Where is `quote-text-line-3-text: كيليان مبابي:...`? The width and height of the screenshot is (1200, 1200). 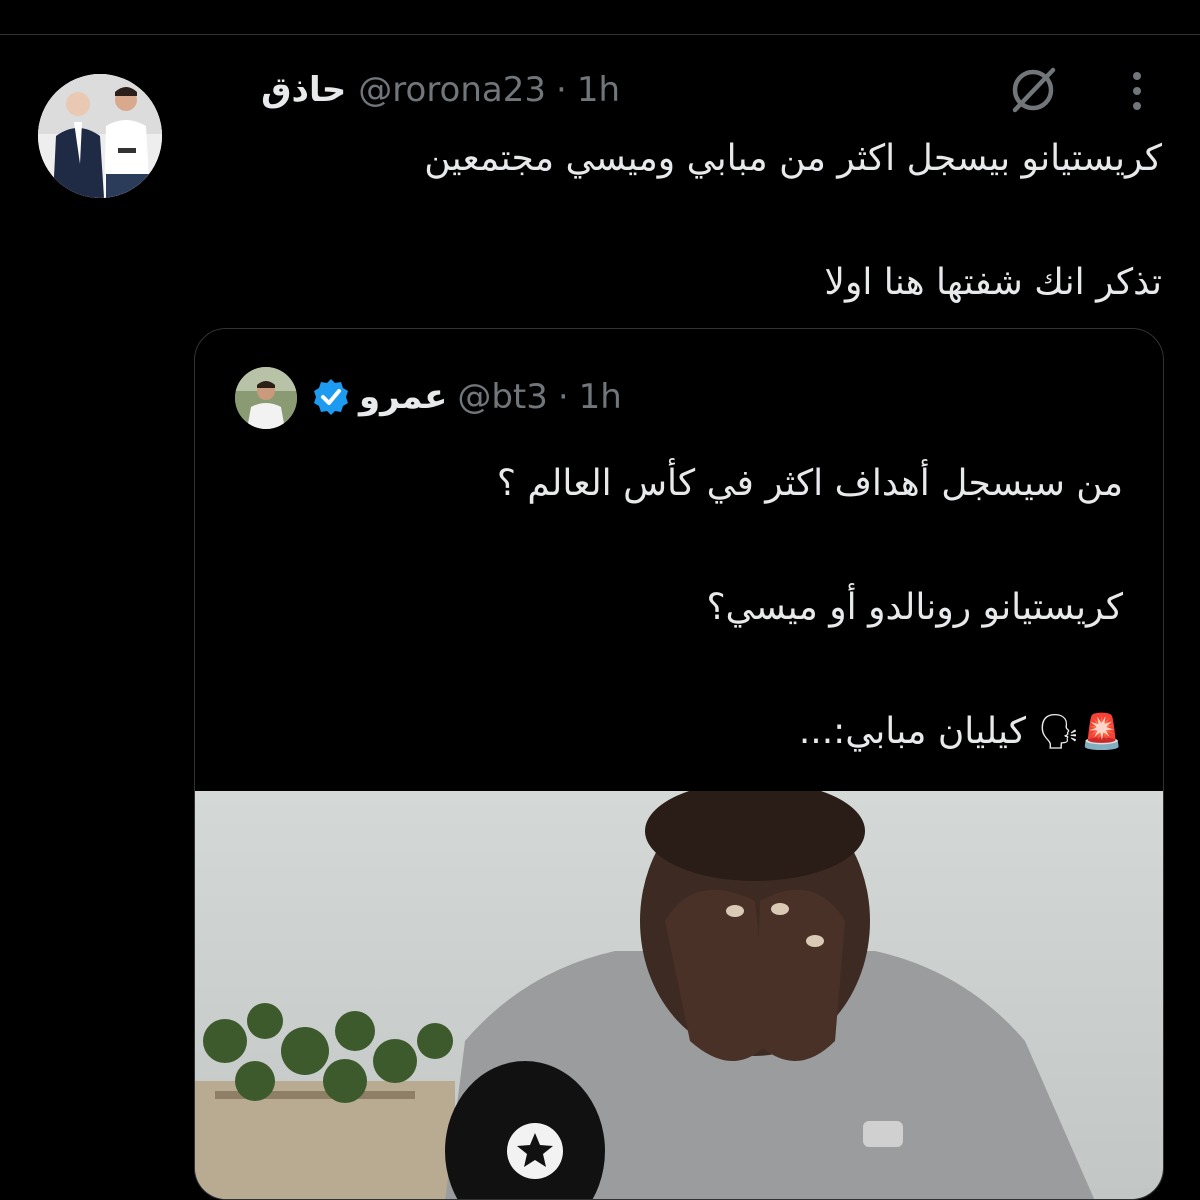 quote-text-line-3-text: كيليان مبابي:... is located at coordinates (912, 731).